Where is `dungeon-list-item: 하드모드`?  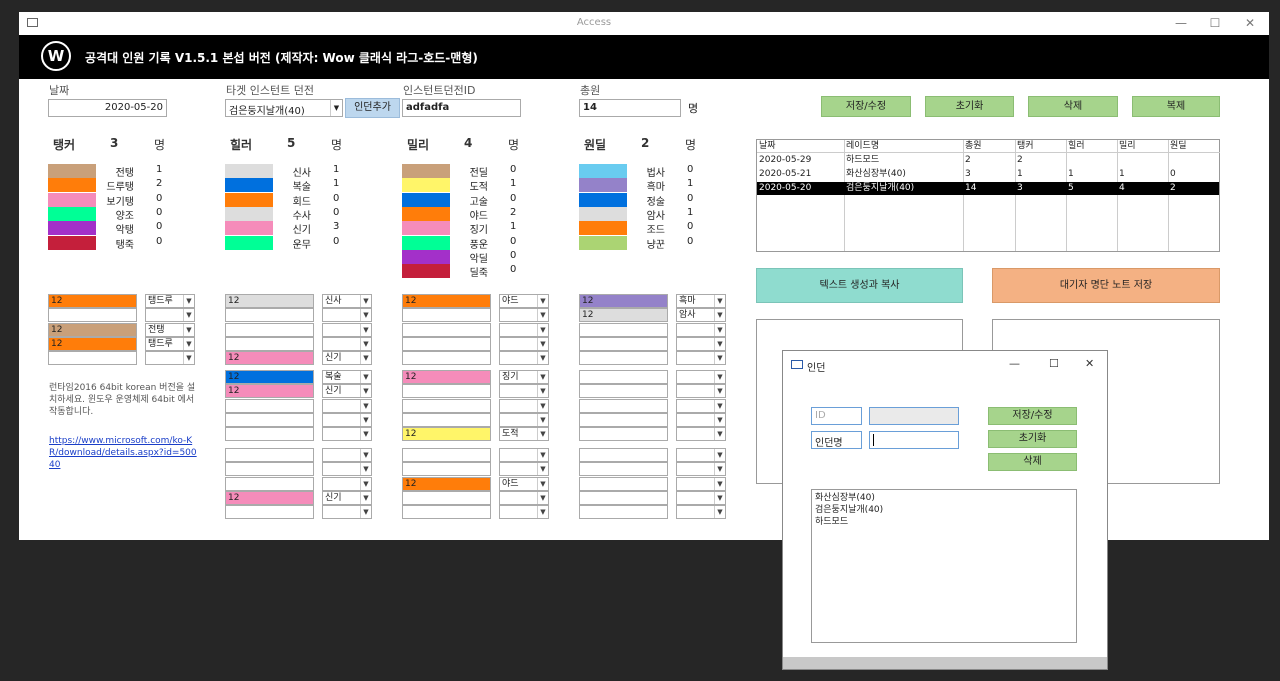
dungeon-list-item: 하드모드 is located at coordinates (944, 522).